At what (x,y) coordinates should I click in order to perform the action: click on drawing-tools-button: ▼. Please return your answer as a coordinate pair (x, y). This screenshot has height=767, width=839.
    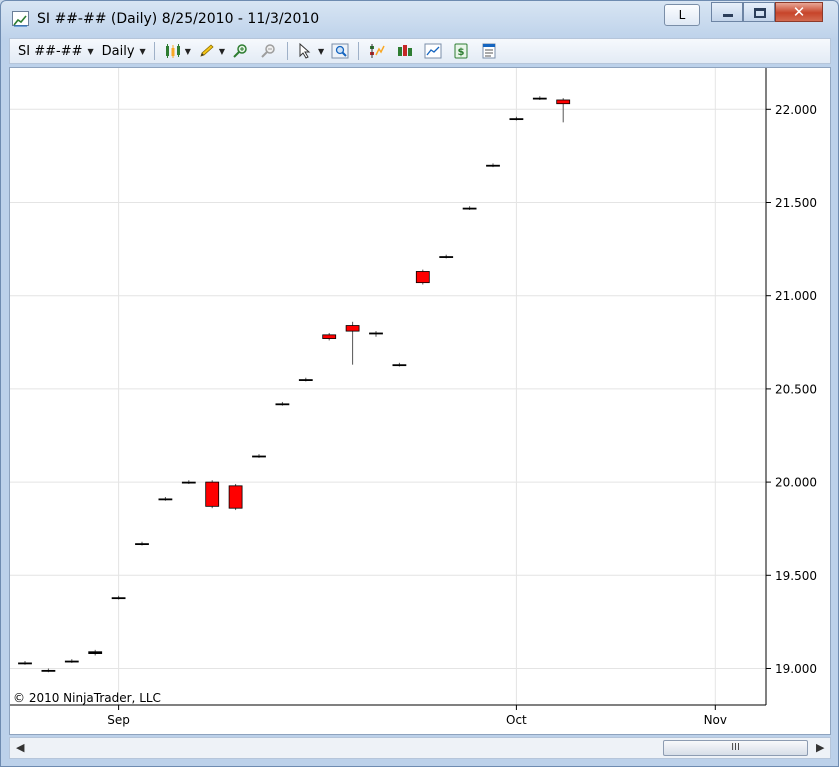
    Looking at the image, I should click on (210, 51).